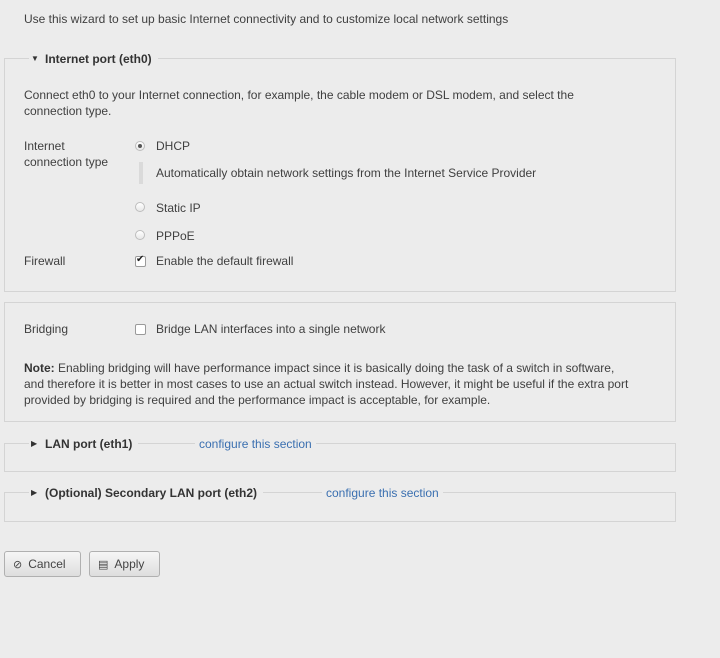 The height and width of the screenshot is (658, 720). I want to click on firewall-checkbox: ✔, so click(140, 260).